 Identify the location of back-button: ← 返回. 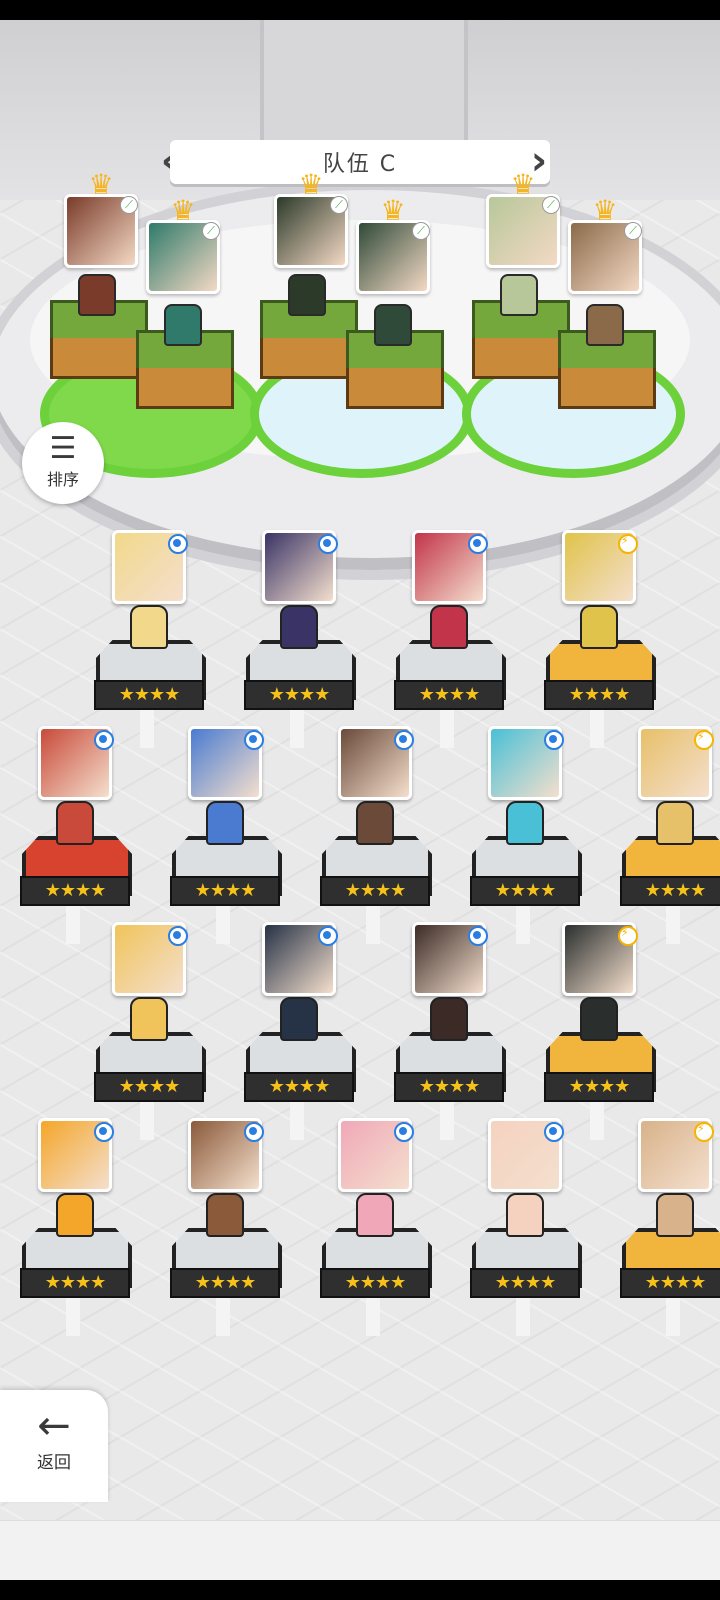
(54, 1446).